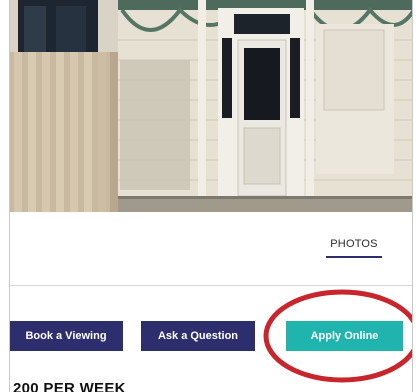 Image resolution: width=419 pixels, height=392 pixels. Describe the element at coordinates (66, 336) in the screenshot. I see `book-viewing-button: Book a Viewing` at that location.